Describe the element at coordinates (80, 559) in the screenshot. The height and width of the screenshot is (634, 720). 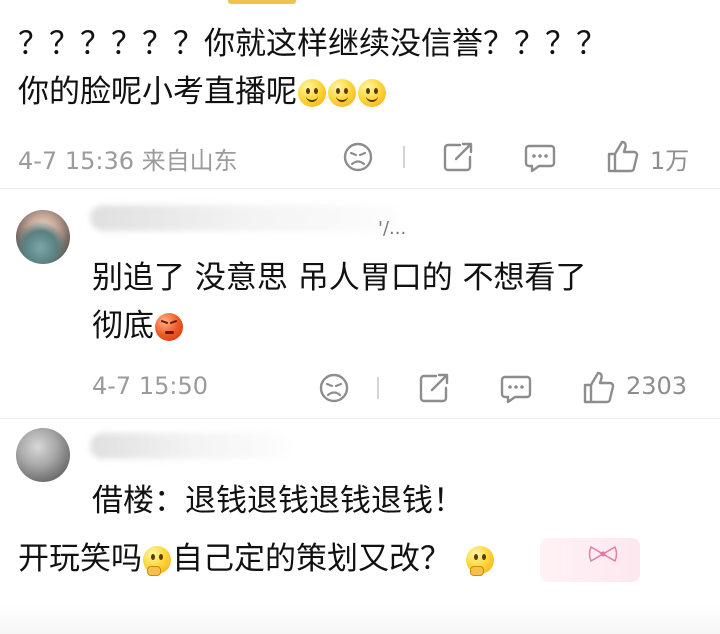
I see `comment-3-line-2-part-1: 开玩笑吗` at that location.